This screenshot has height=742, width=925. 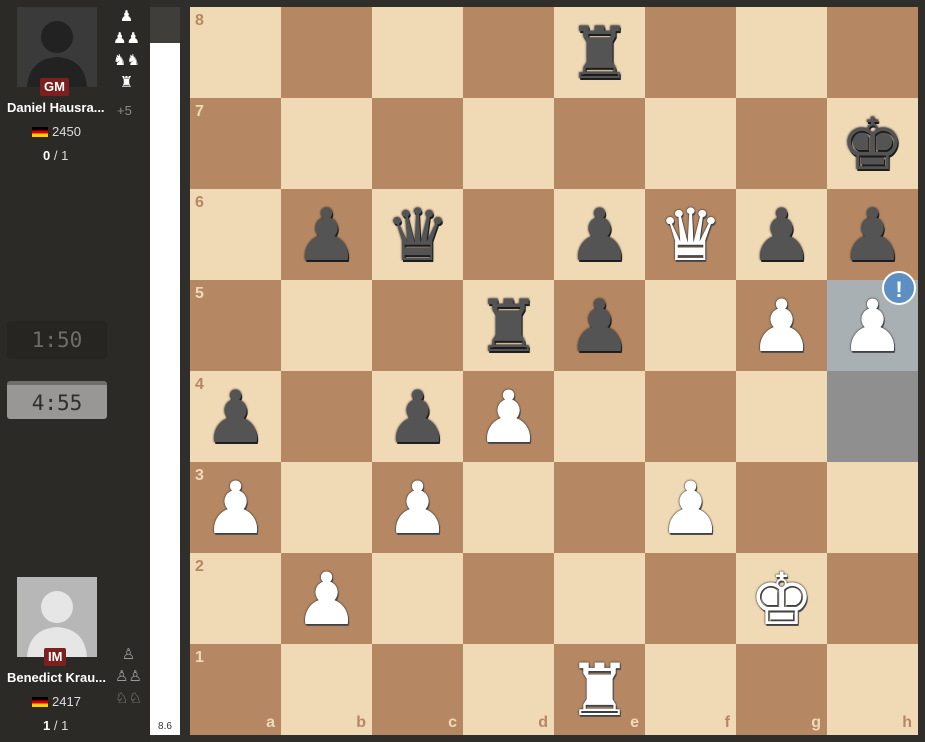 What do you see at coordinates (508, 52) in the screenshot?
I see `square-d8` at bounding box center [508, 52].